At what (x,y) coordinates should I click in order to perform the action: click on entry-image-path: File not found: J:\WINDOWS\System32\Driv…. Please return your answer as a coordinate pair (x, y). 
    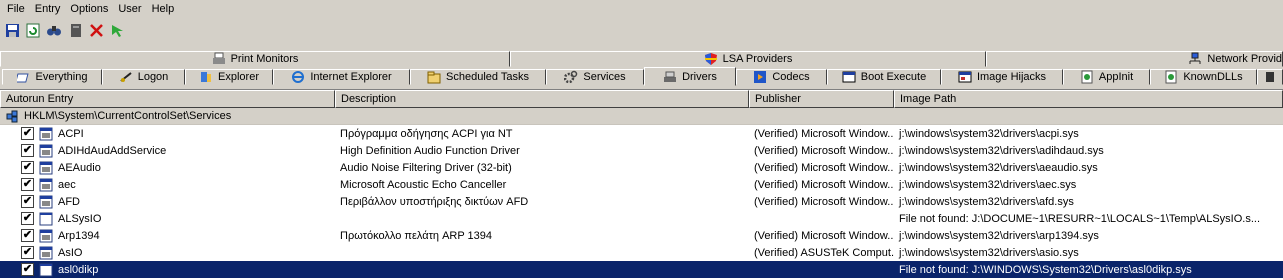
    Looking at the image, I should click on (1045, 269).